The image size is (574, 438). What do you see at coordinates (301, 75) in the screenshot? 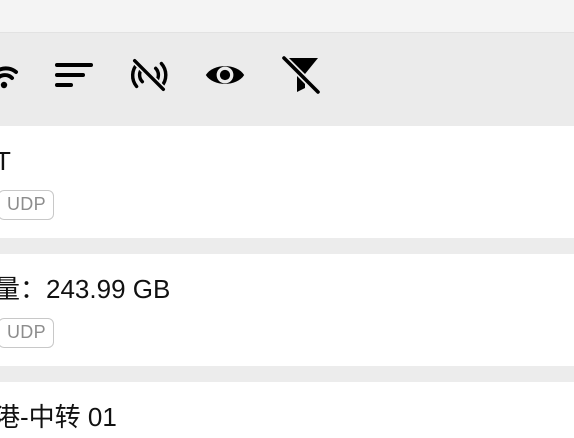
I see `filter-off-icon` at bounding box center [301, 75].